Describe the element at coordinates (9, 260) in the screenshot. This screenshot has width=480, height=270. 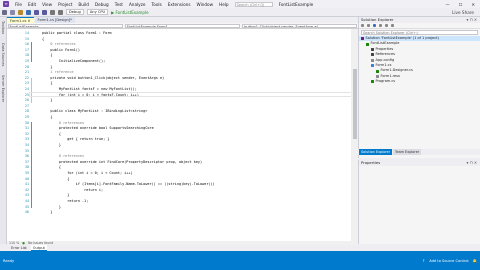
I see `status-text: Ready` at that location.